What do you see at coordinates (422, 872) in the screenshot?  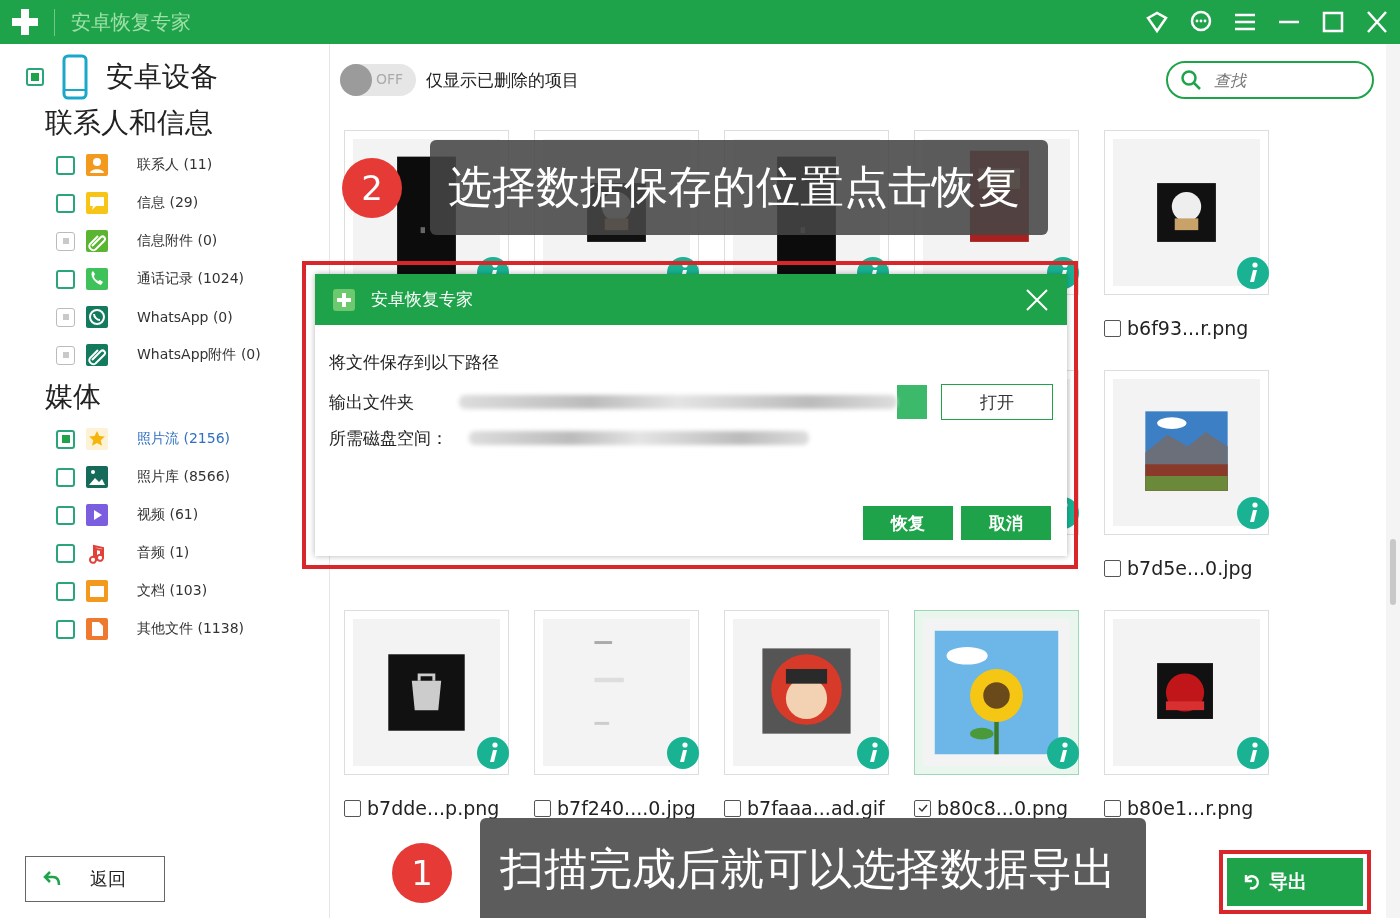 I see `step-badge: 1` at bounding box center [422, 872].